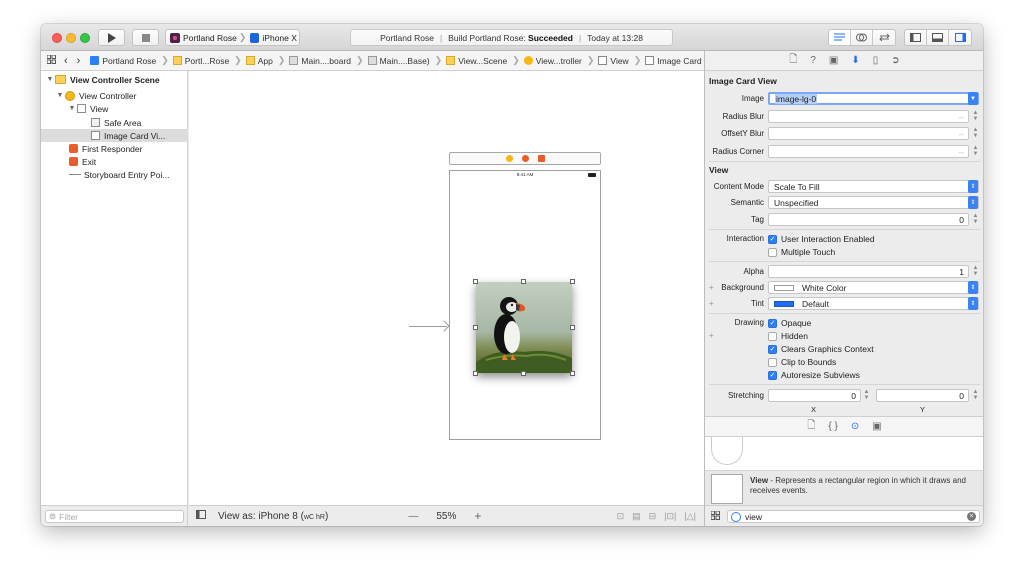 The height and width of the screenshot is (586, 1024). I want to click on navigator-toggle-button, so click(916, 37).